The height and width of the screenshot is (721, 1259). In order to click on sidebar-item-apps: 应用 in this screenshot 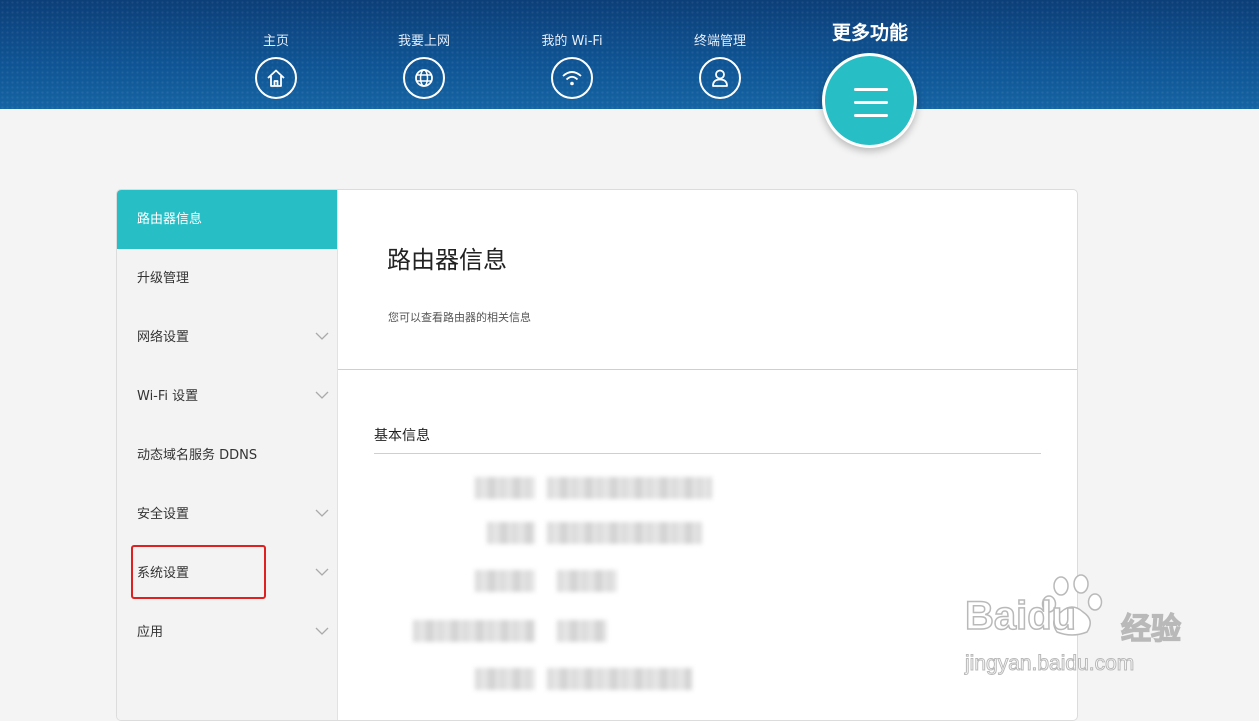, I will do `click(227, 632)`.